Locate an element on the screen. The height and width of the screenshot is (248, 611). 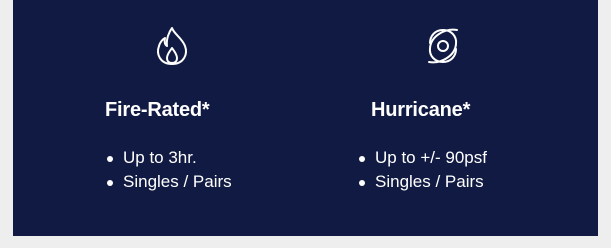
feature-bullet-list: Up to +/- 90psf Singles / Pairs is located at coordinates (422, 170).